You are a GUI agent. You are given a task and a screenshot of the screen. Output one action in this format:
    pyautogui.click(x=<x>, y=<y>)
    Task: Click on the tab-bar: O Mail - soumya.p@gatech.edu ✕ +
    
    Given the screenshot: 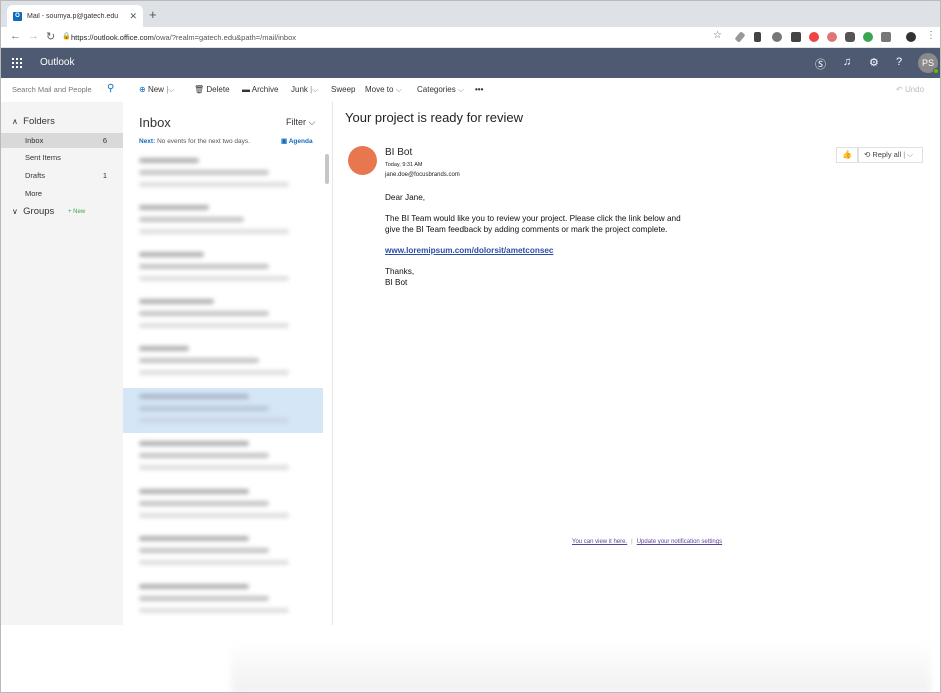 What is the action you would take?
    pyautogui.click(x=470, y=14)
    